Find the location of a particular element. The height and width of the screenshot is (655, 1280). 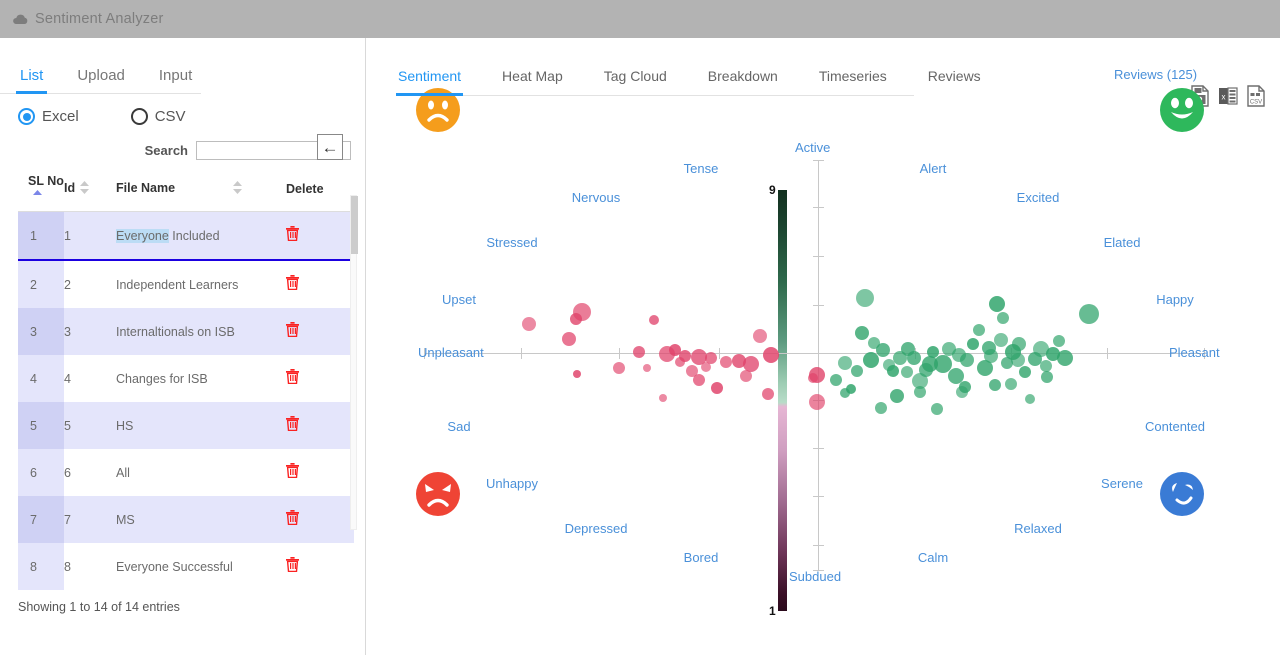

table-row: 7 7 MS is located at coordinates (186, 519).